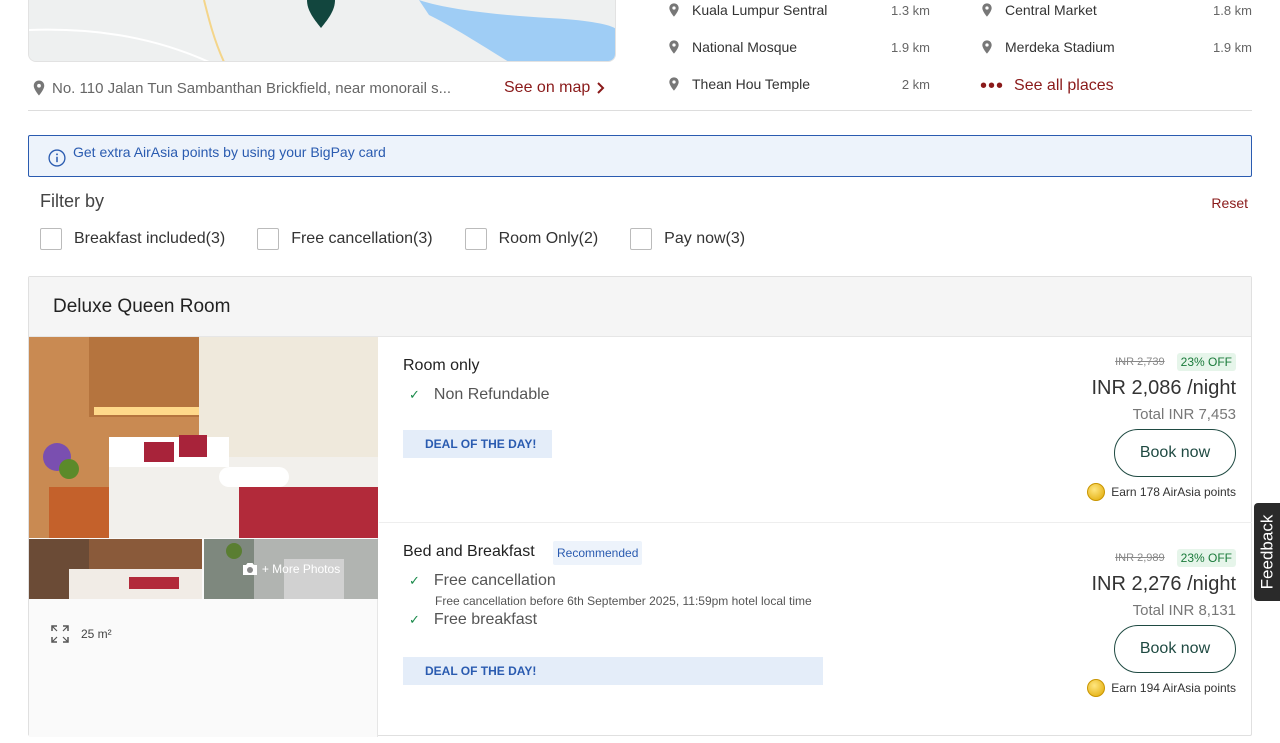  I want to click on earn-points-label: Earn 178 AirAsia points, so click(1173, 492).